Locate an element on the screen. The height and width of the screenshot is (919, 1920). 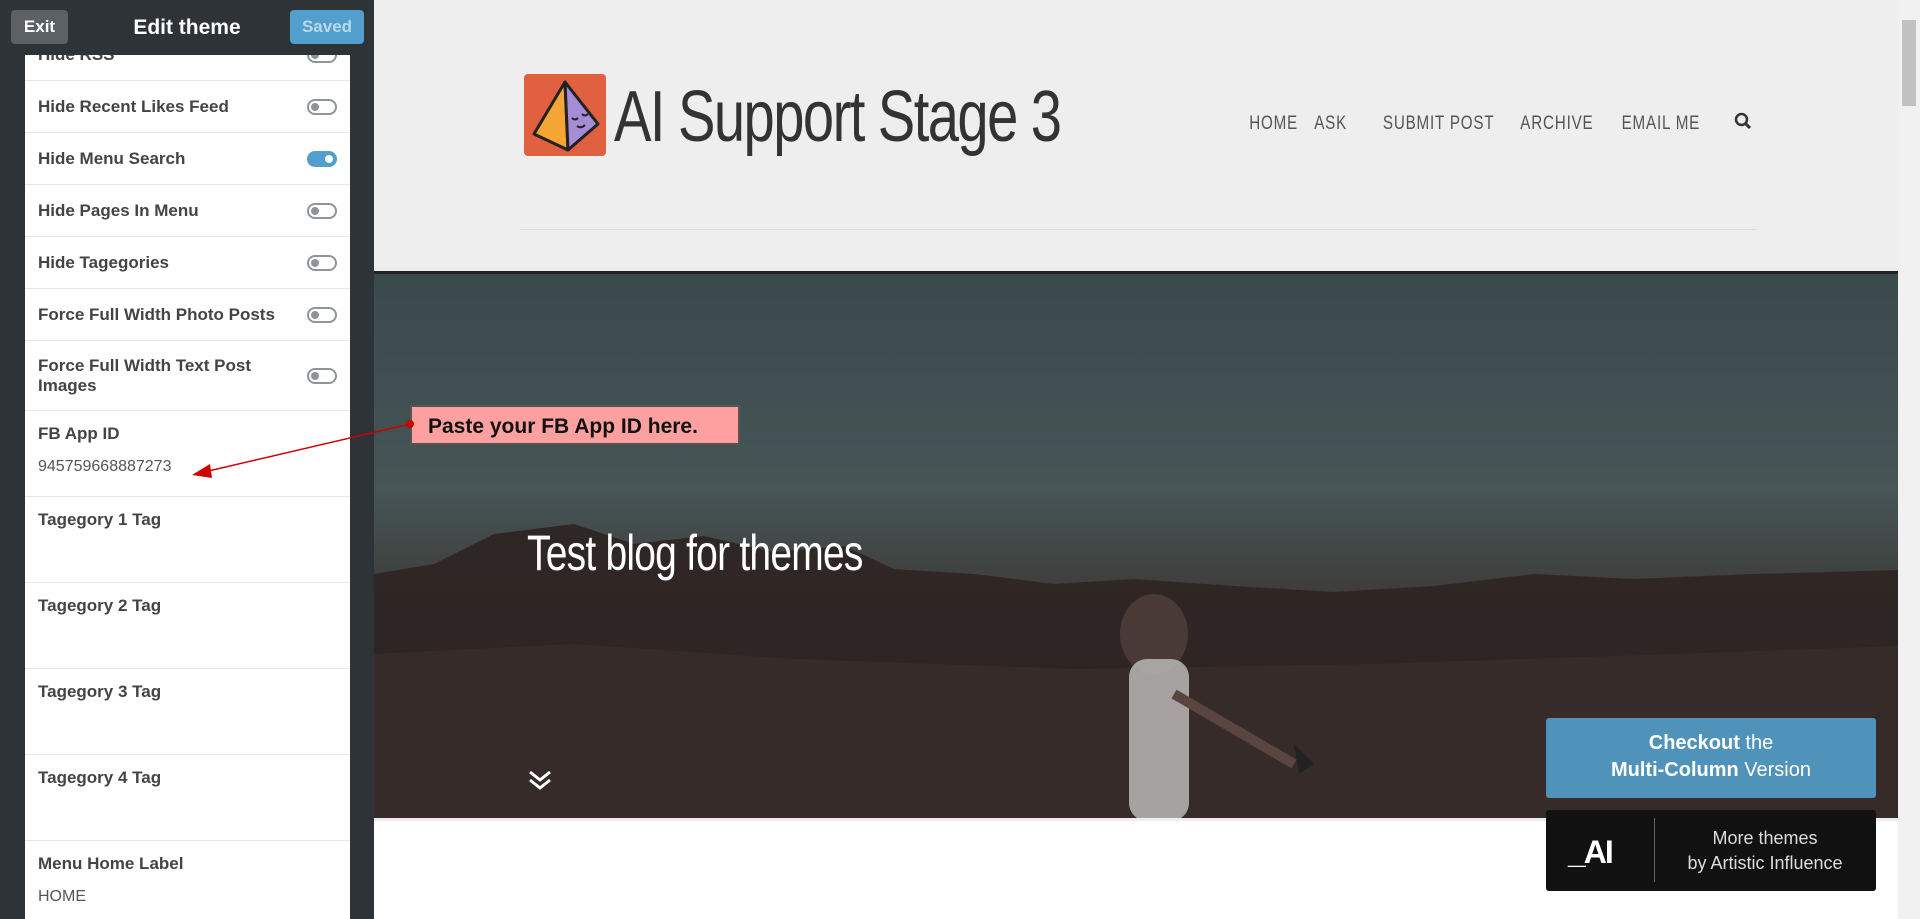
editor-header: Exit Edit theme Saved is located at coordinates (187, 27).